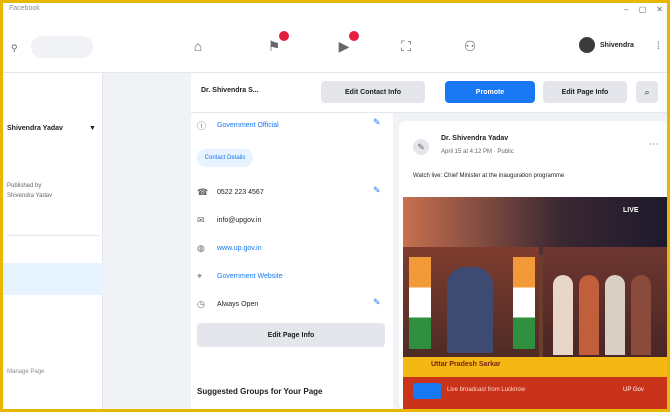  I want to click on promote-button: Promote, so click(490, 92).